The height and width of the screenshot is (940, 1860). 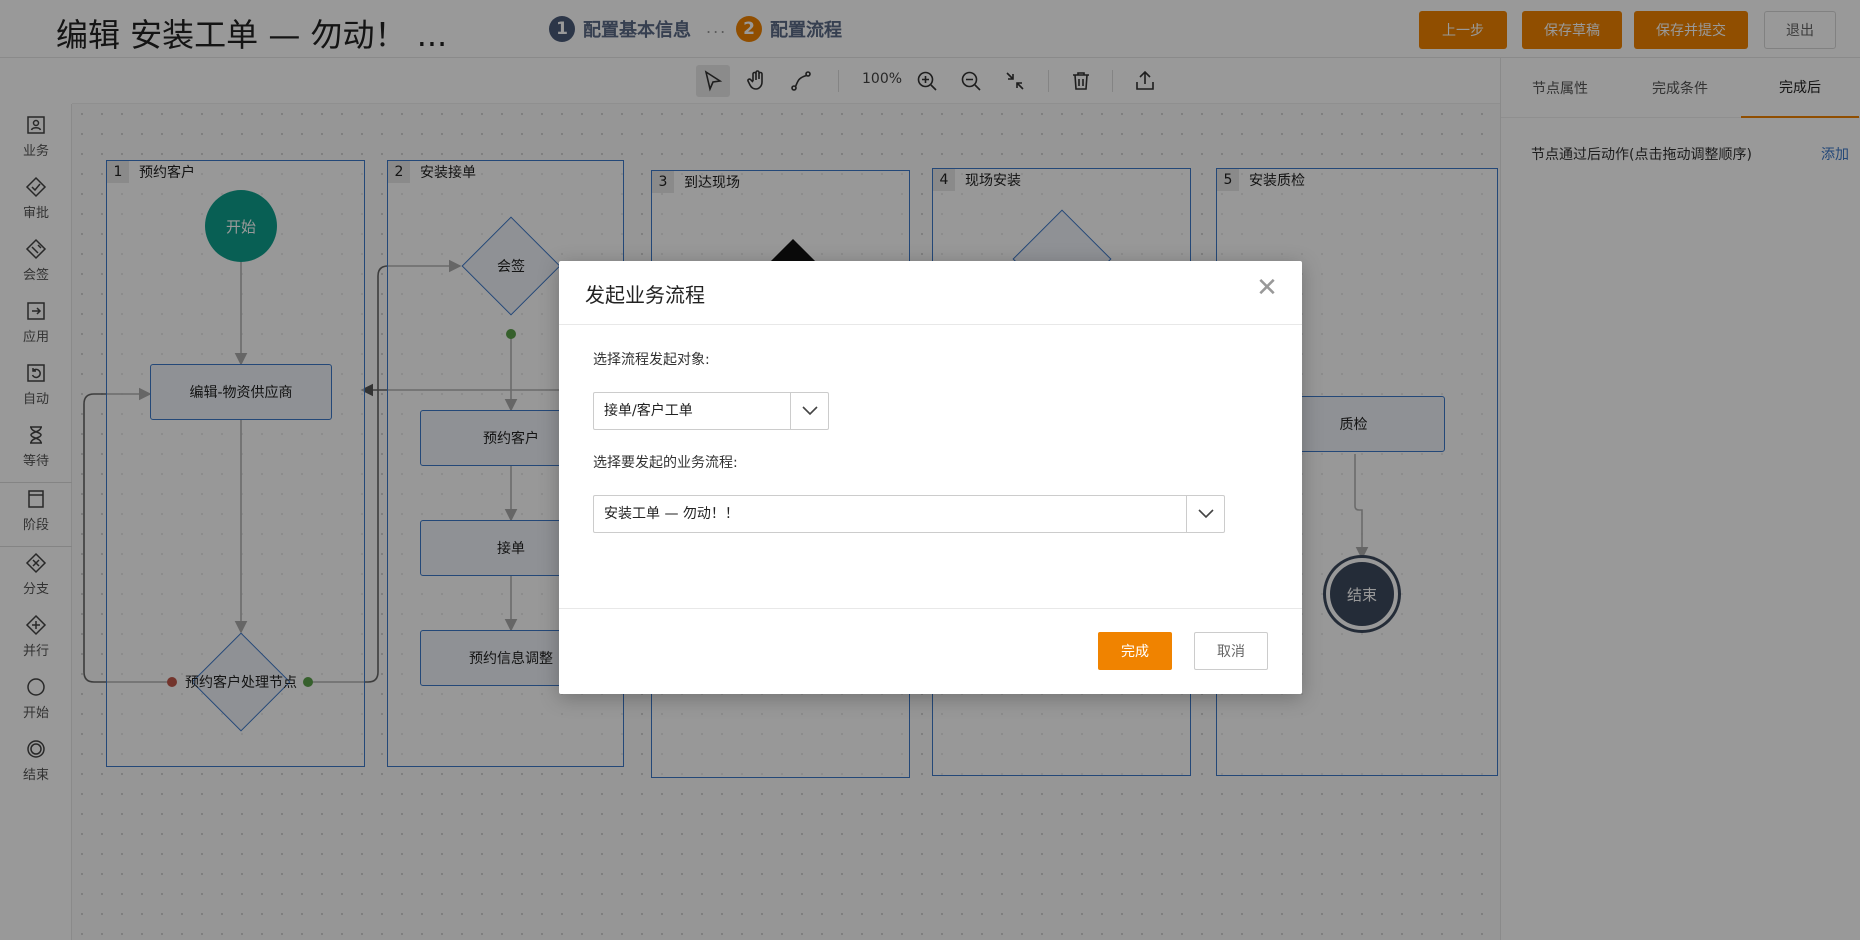 What do you see at coordinates (909, 514) in the screenshot?
I see `business-flow-select: 安装工单 — 勿动！！` at bounding box center [909, 514].